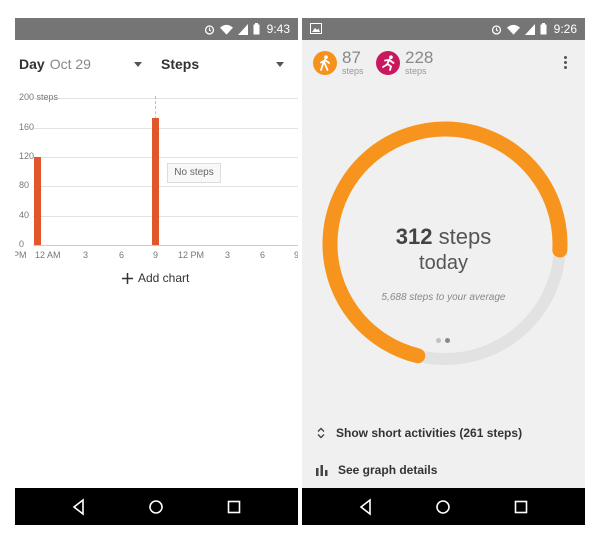  I want to click on y-tick-label: 0, so click(22, 244).